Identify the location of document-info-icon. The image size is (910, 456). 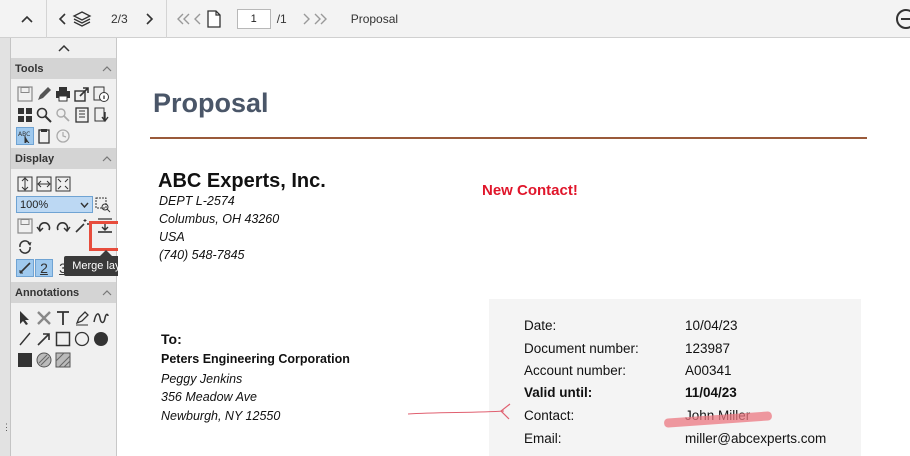
(101, 94).